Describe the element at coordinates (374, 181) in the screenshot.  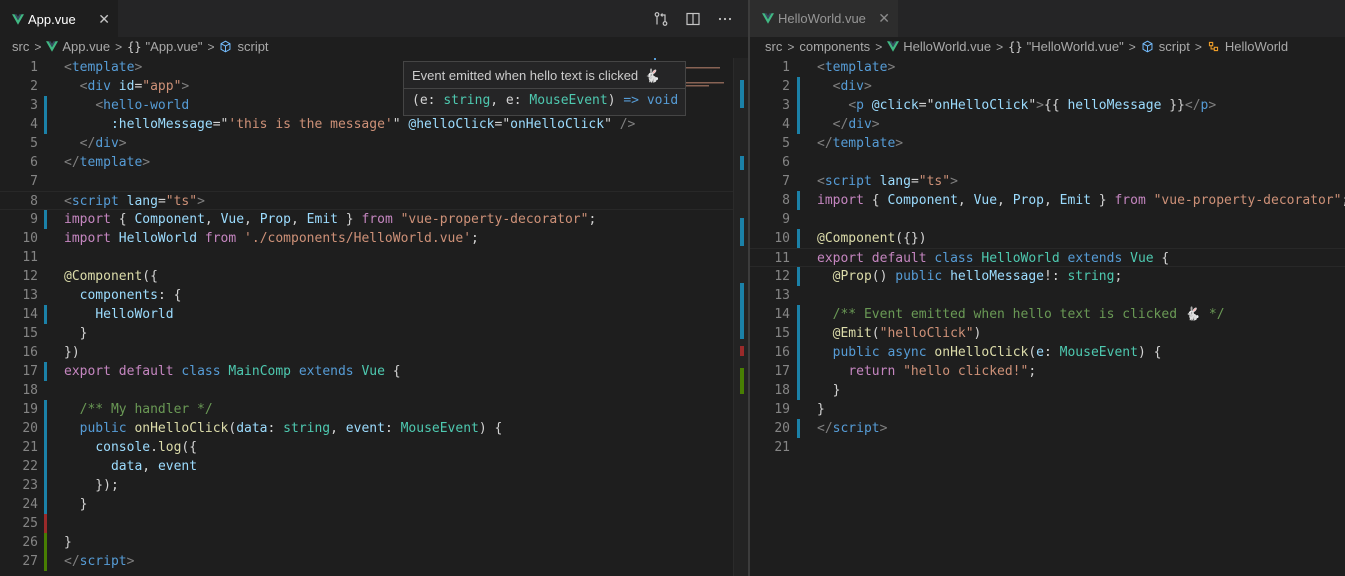
I see `code-line: 7` at that location.